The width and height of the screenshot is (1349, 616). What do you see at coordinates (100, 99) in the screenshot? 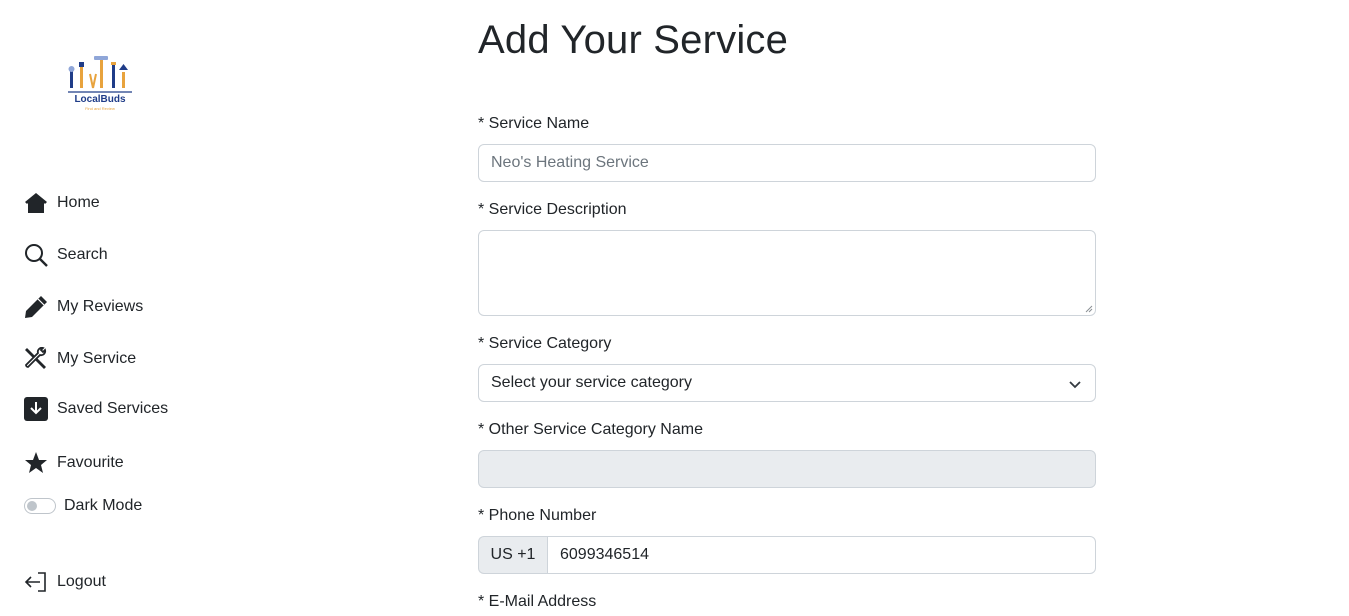
I see `logo-wordmark: LocalBuds` at bounding box center [100, 99].